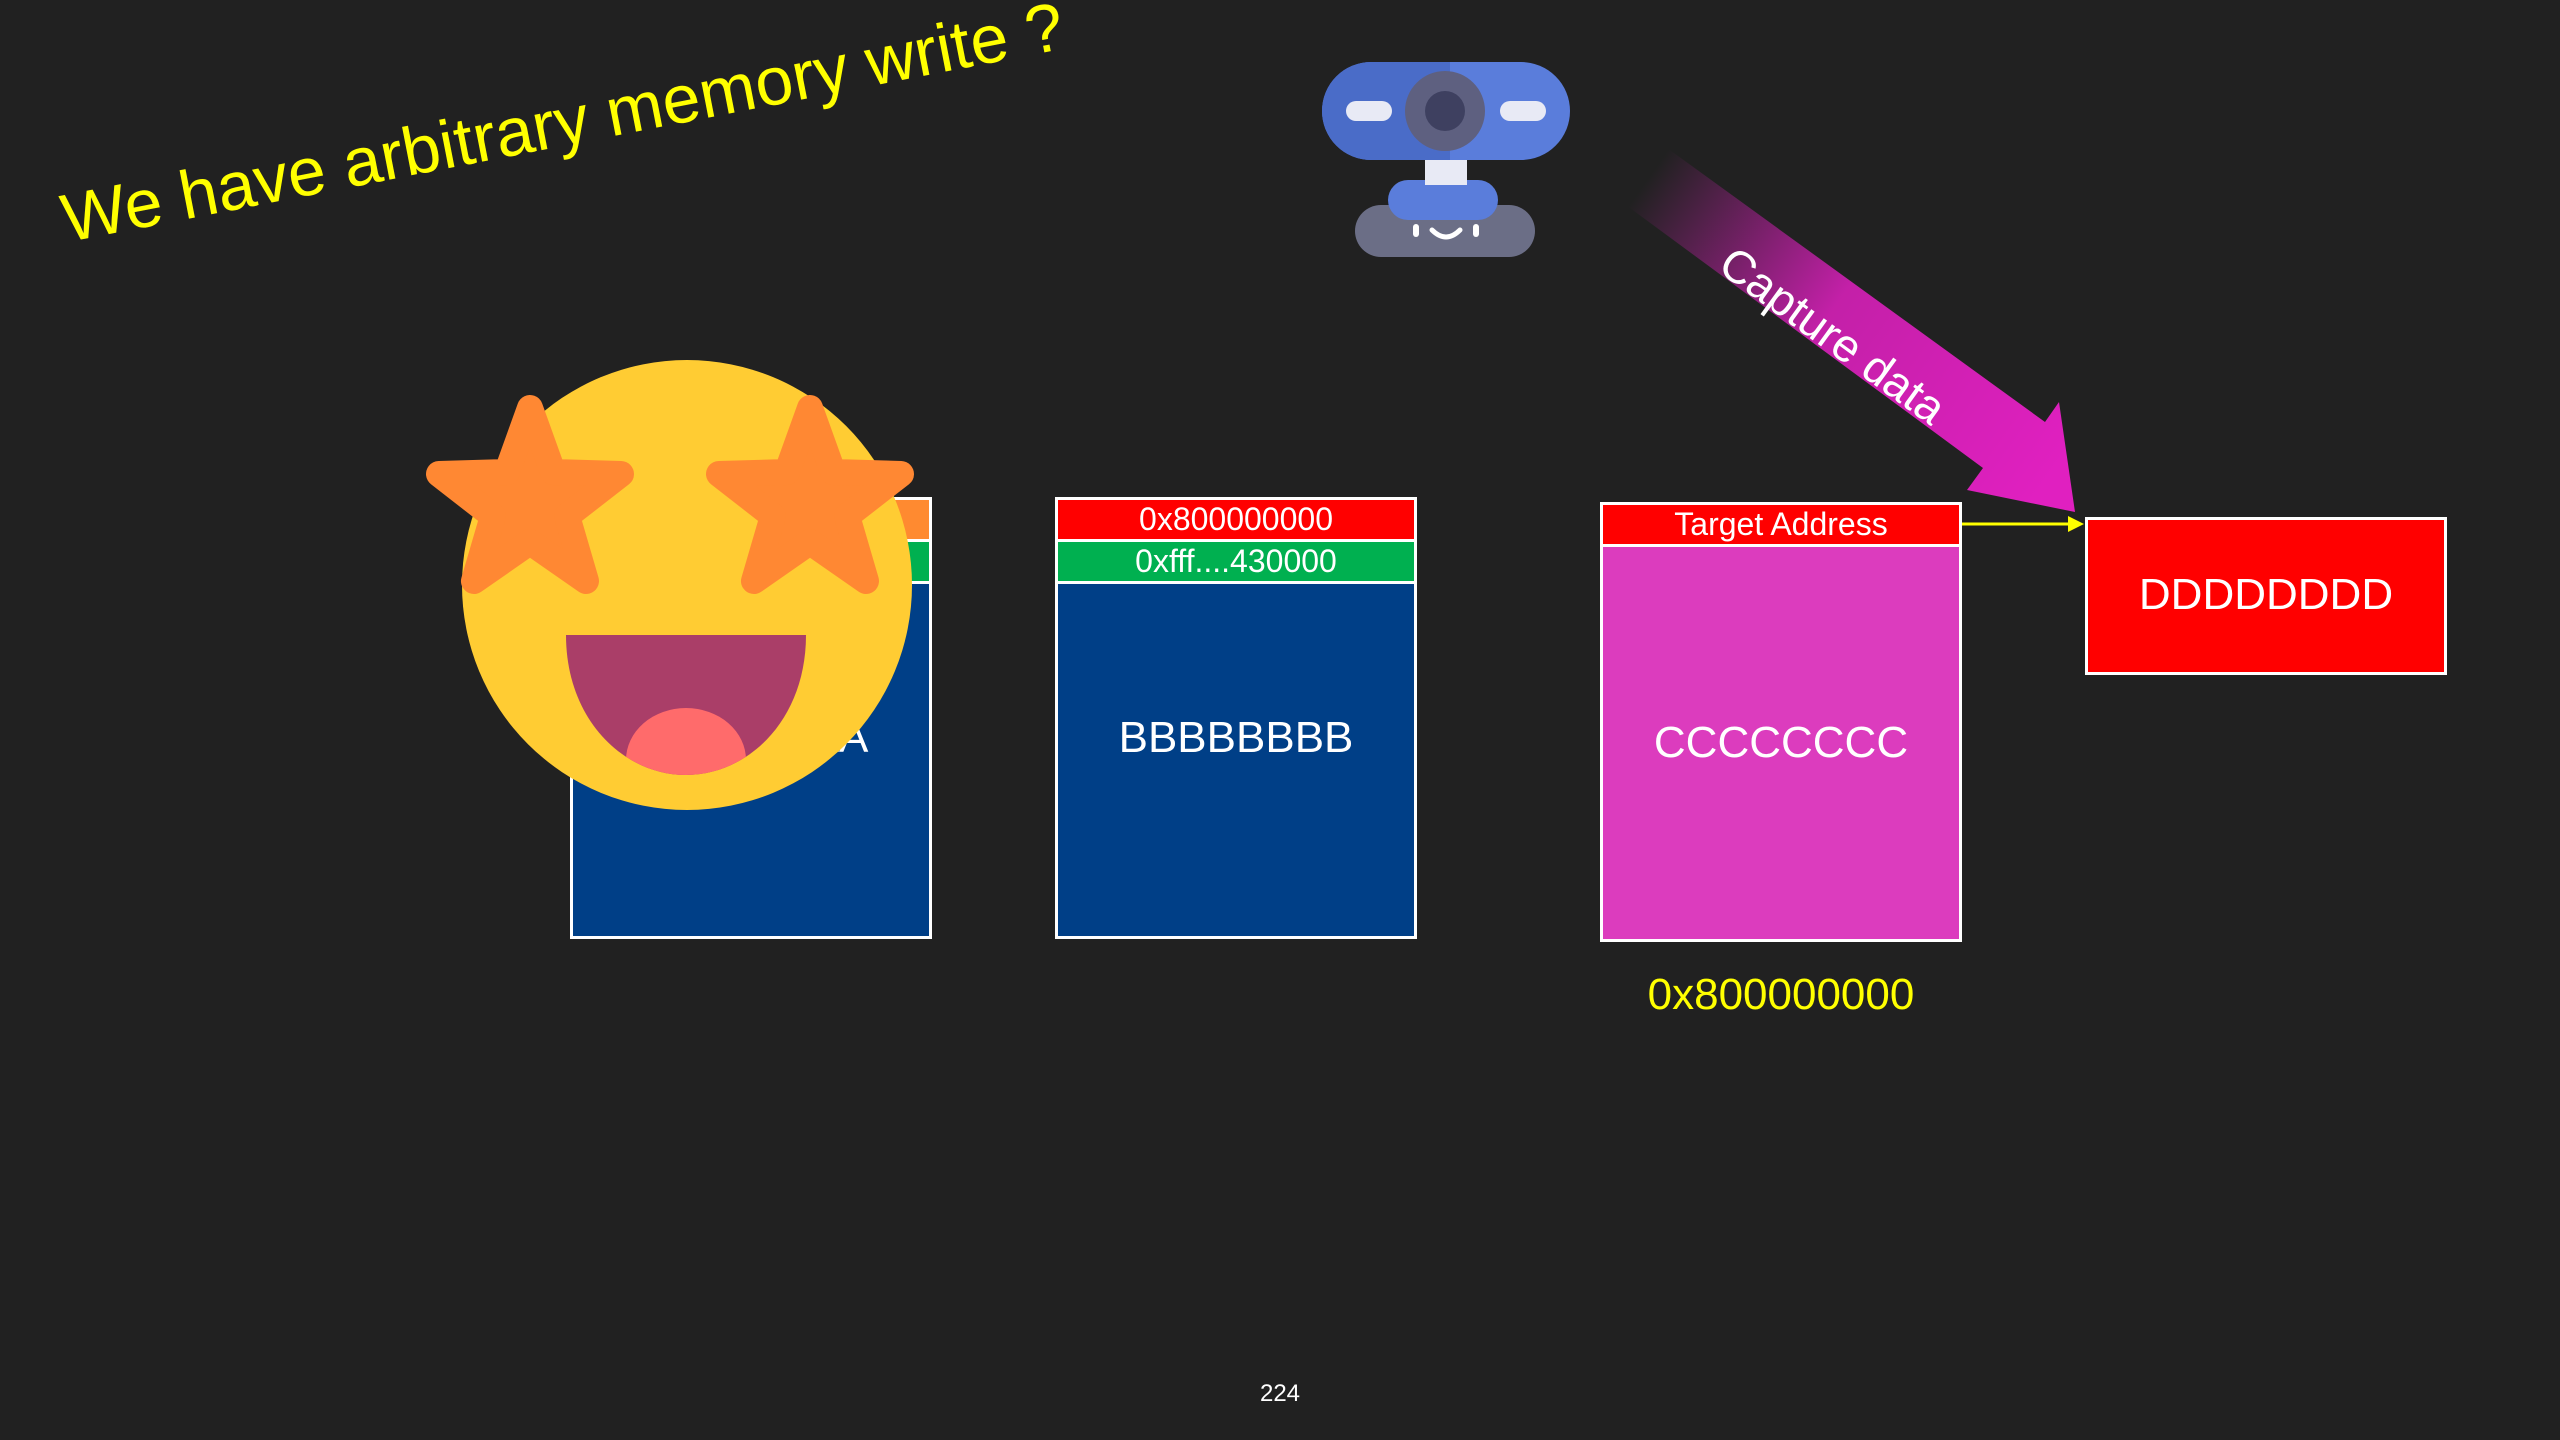 Image resolution: width=2560 pixels, height=1440 pixels. Describe the element at coordinates (1280, 1393) in the screenshot. I see `page-number: 224` at that location.